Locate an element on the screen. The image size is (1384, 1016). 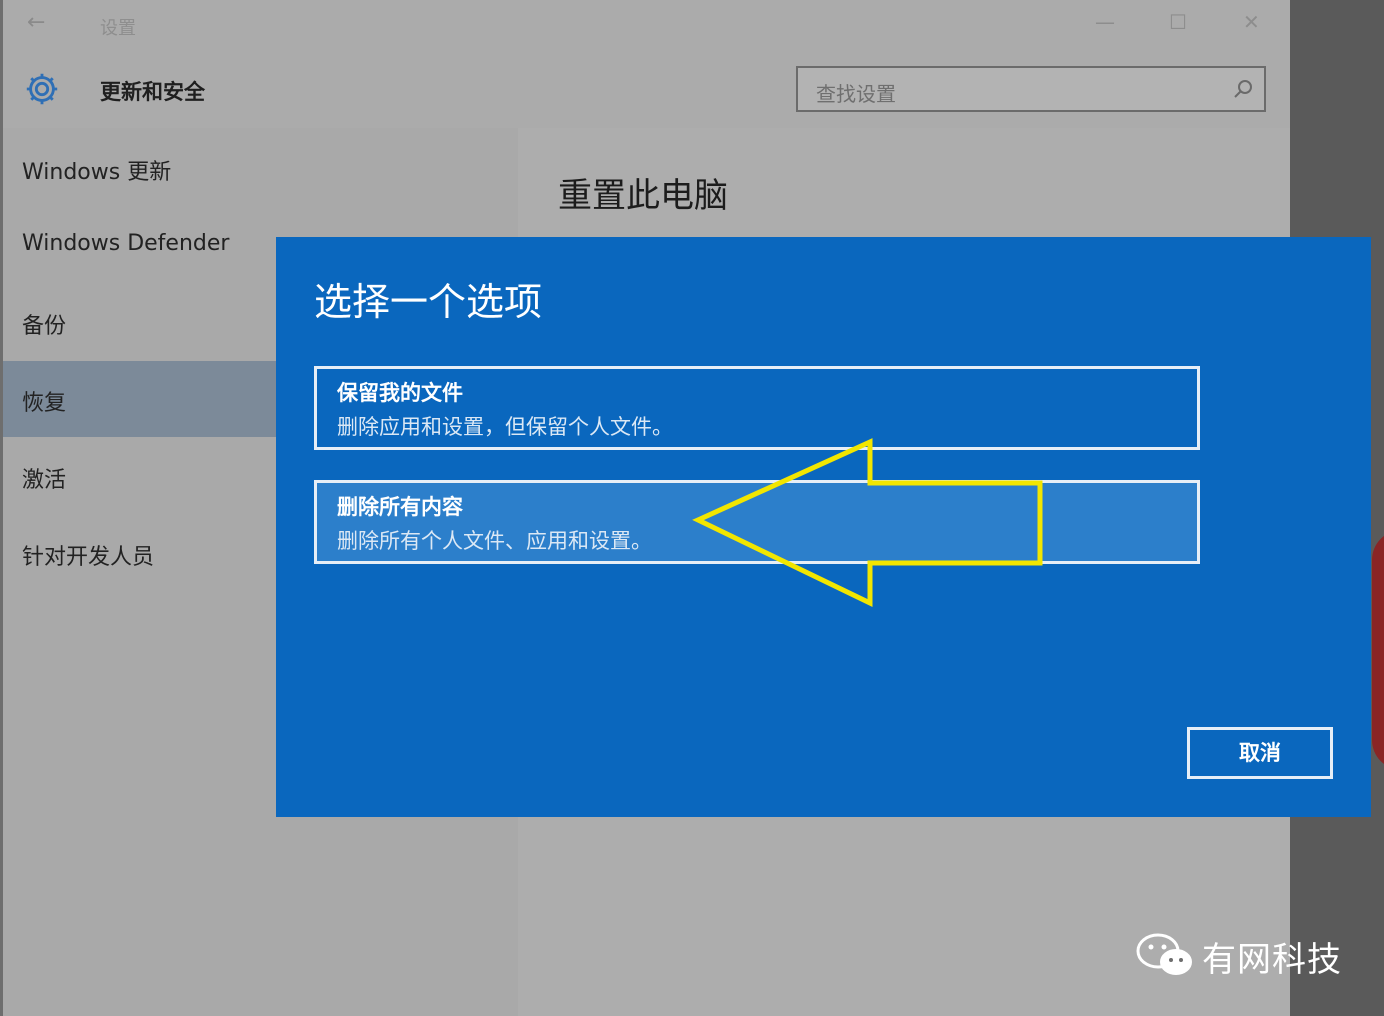
watermark: 有网科技 is located at coordinates (1256, 956).